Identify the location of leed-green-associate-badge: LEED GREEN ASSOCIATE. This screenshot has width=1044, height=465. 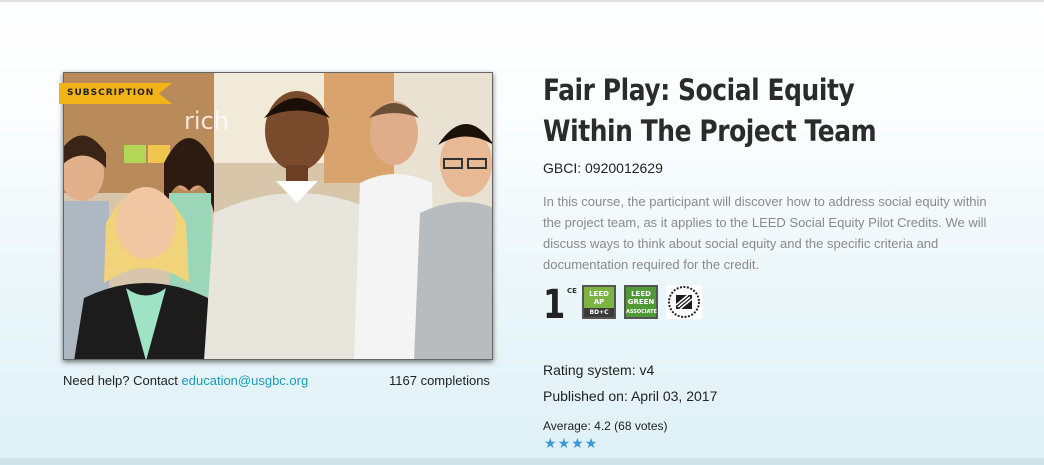
(641, 302).